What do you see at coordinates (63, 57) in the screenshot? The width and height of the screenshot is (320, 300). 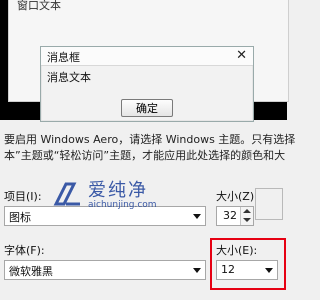 I see `preview-message-box-title: 消息框` at bounding box center [63, 57].